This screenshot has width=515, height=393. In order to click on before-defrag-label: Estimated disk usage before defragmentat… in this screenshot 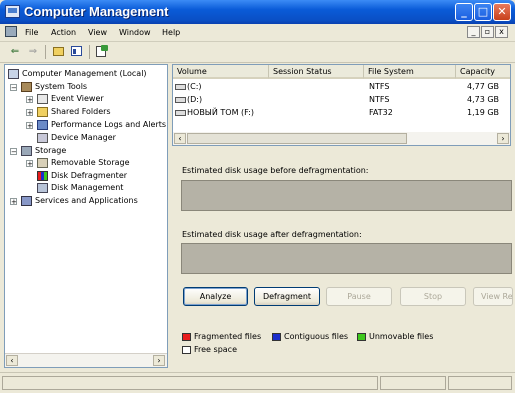, I will do `click(275, 170)`.